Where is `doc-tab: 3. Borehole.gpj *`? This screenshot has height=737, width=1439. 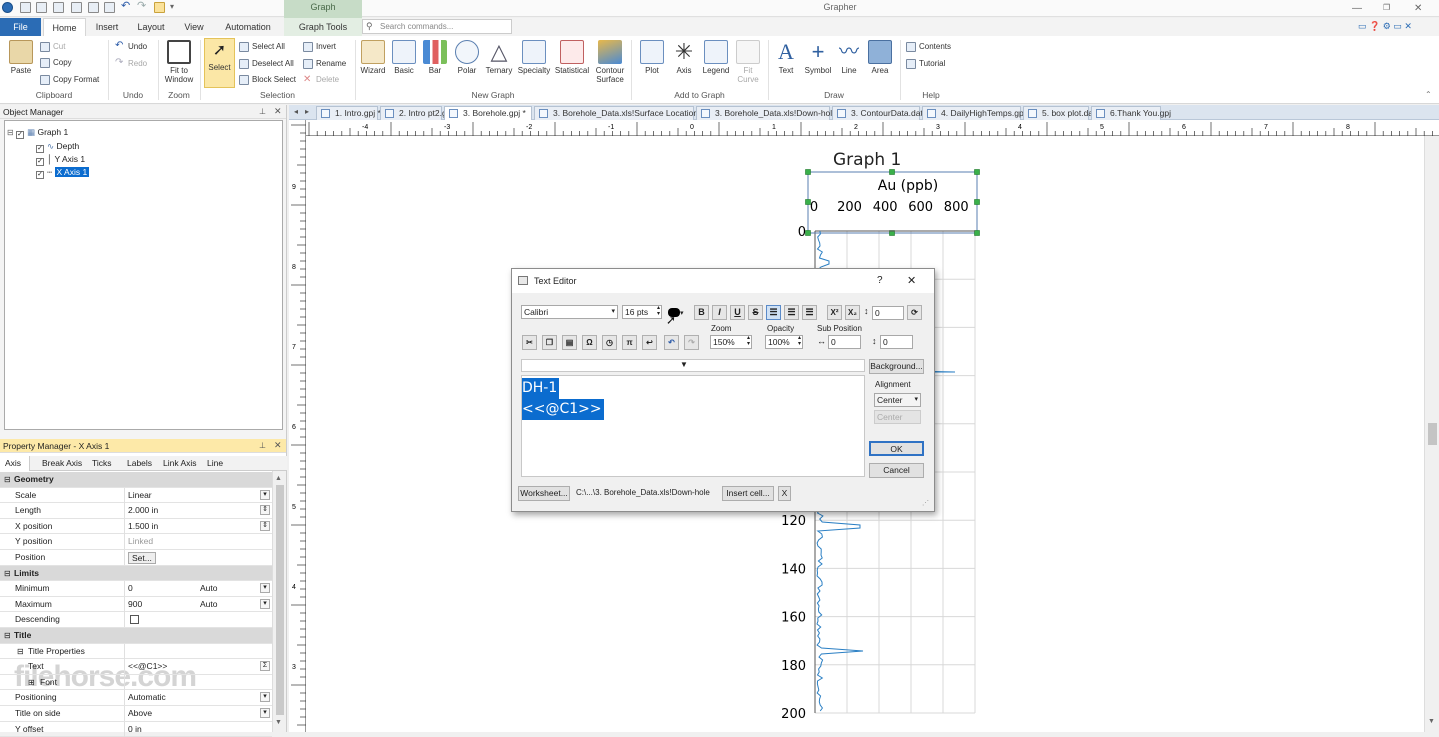 doc-tab: 3. Borehole.gpj * is located at coordinates (488, 113).